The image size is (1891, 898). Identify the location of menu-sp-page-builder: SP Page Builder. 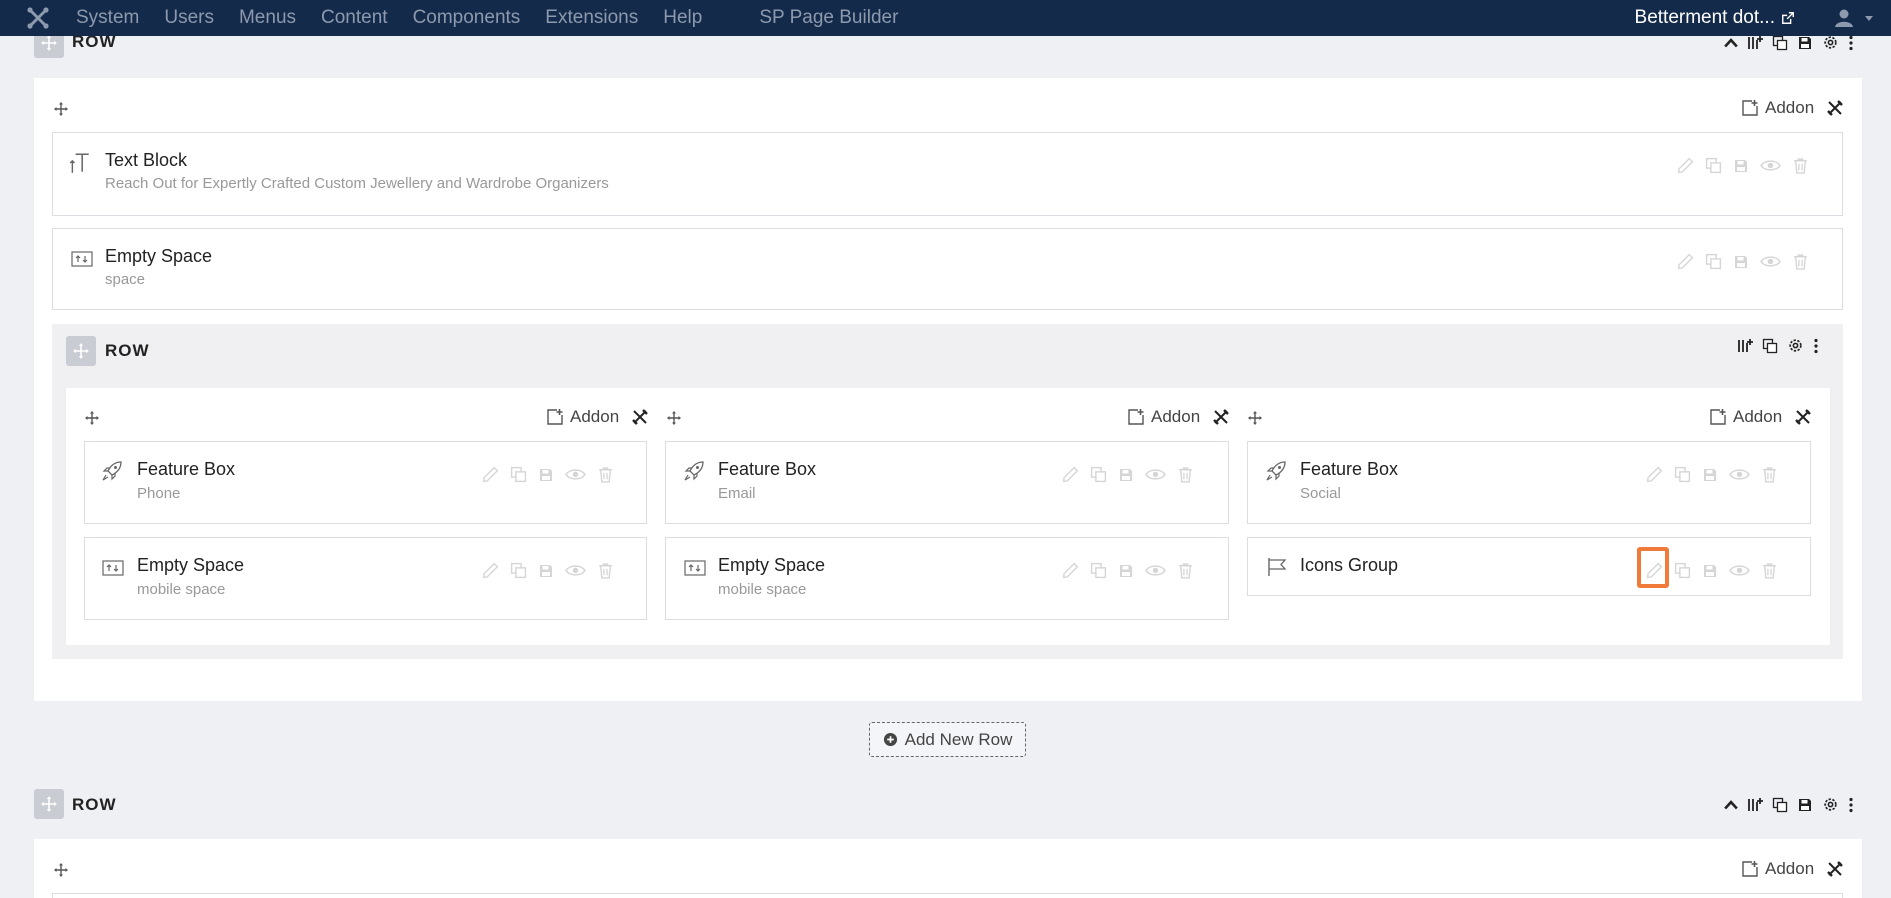
(828, 18).